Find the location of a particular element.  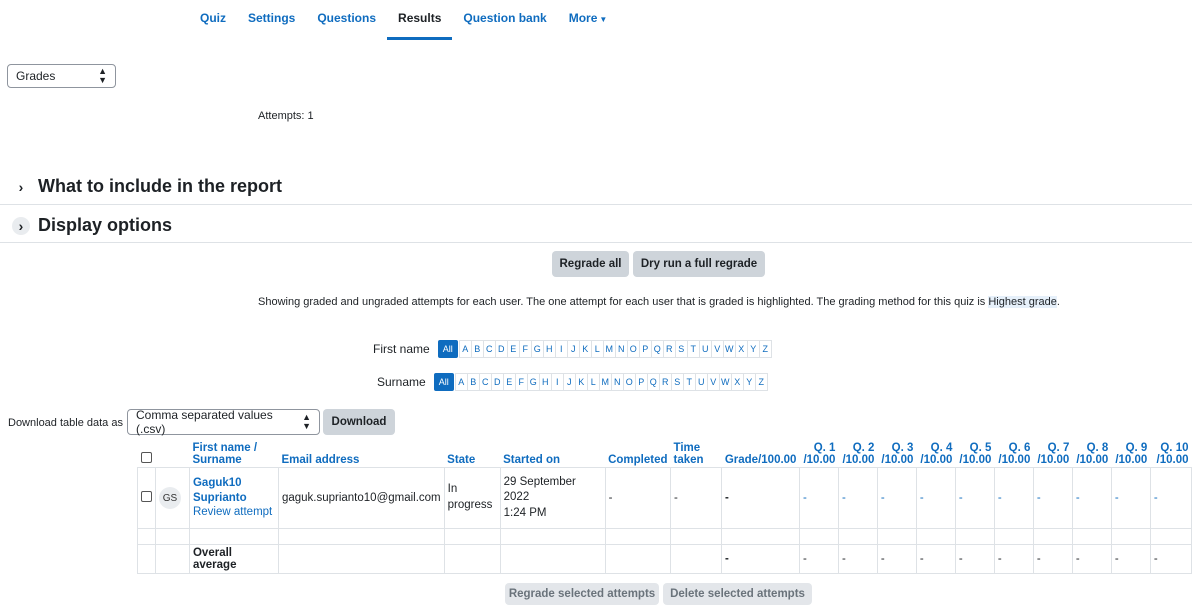

header-grade: Grade/100.00 is located at coordinates (760, 454).